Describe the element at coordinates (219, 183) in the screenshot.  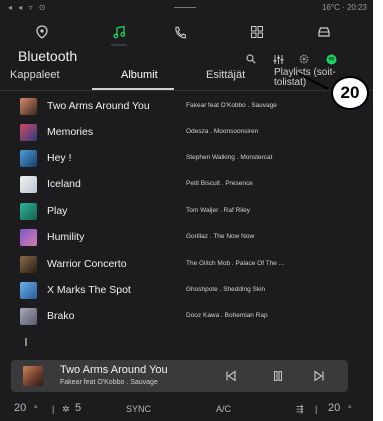
I see `track-artist: Petit Biscuit . Presence` at that location.